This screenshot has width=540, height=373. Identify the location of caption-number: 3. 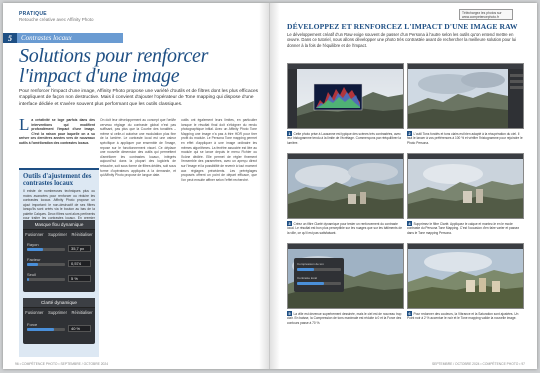
(290, 223).